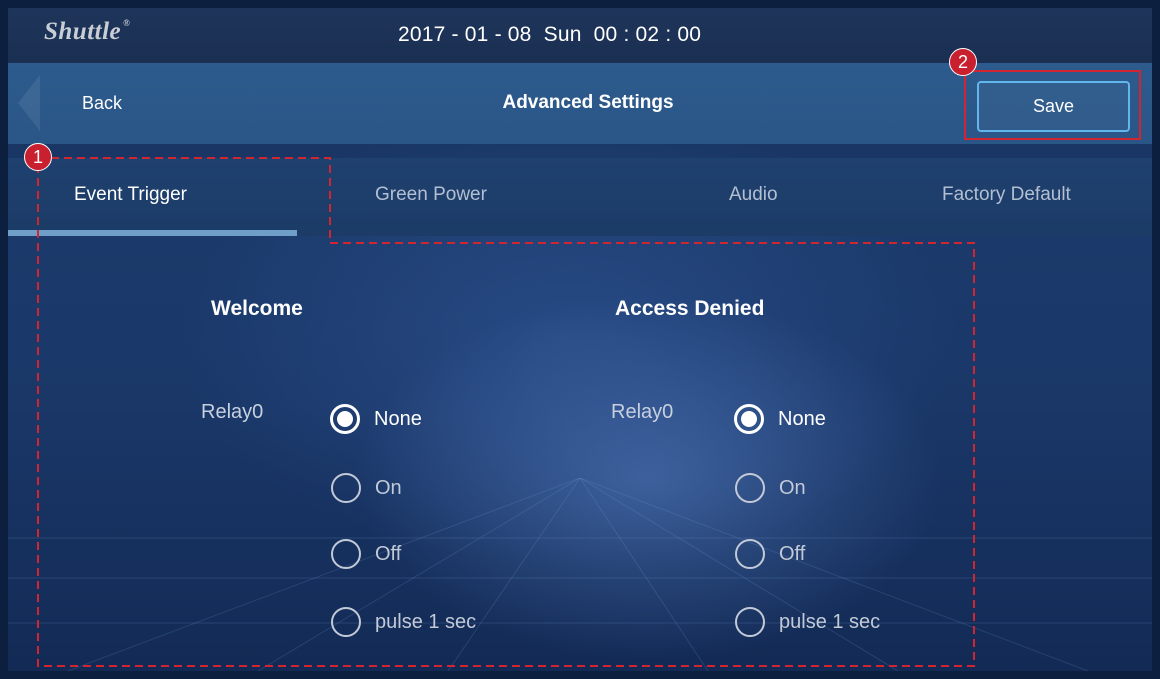 This screenshot has width=1160, height=679. What do you see at coordinates (963, 62) in the screenshot?
I see `annotation-marker-2: 2` at bounding box center [963, 62].